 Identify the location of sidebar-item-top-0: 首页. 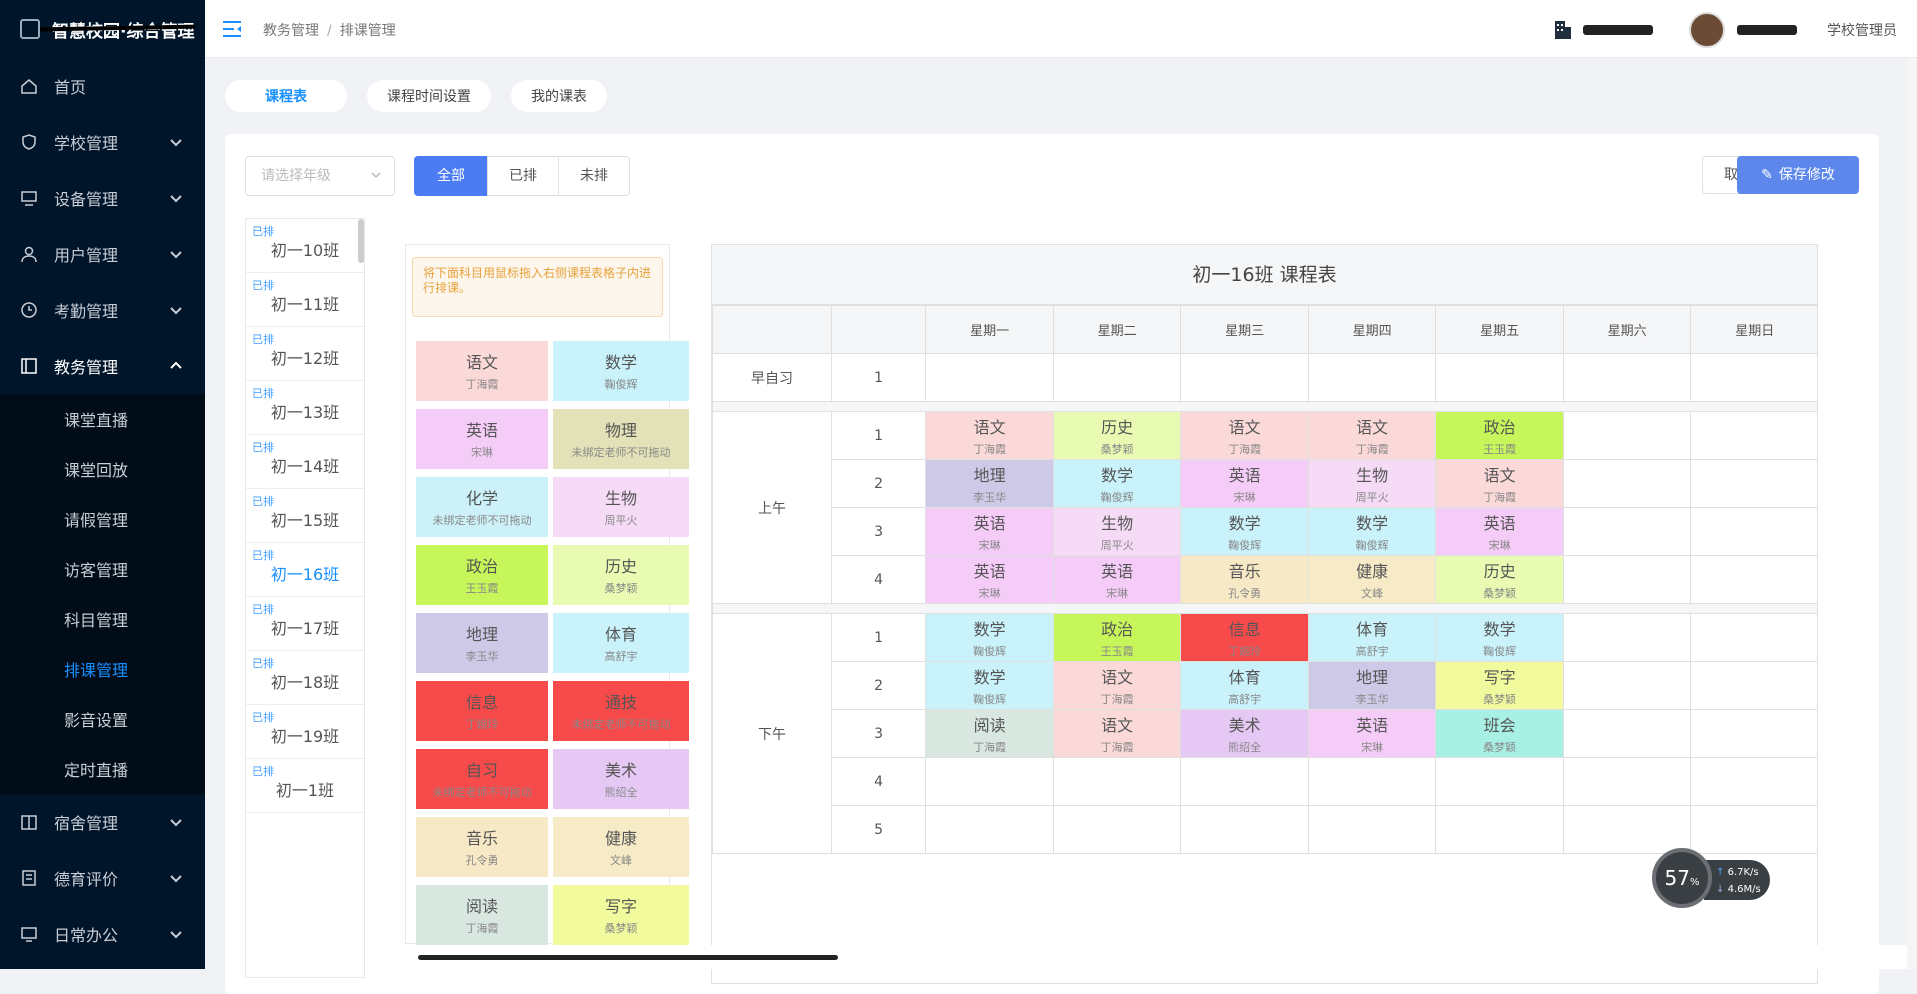
(102, 86).